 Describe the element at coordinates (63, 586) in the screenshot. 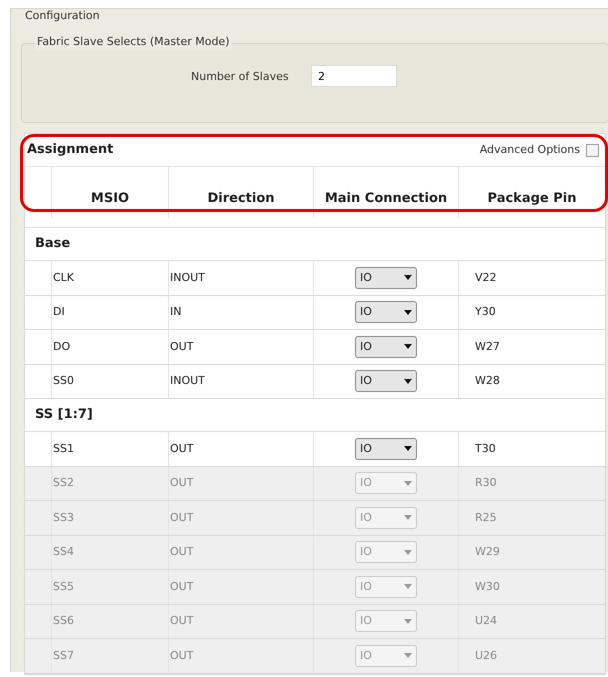

I see `table-cell-text: SS5` at that location.